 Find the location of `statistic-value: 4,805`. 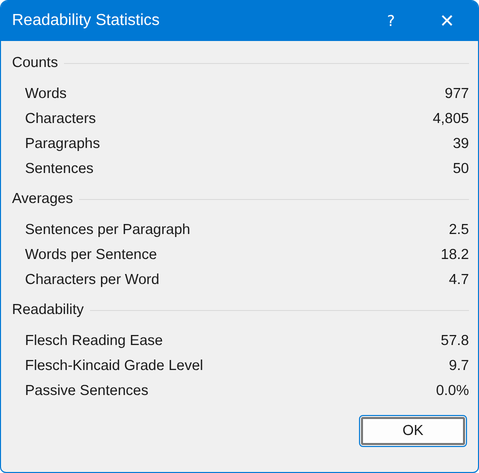

statistic-value: 4,805 is located at coordinates (450, 118).